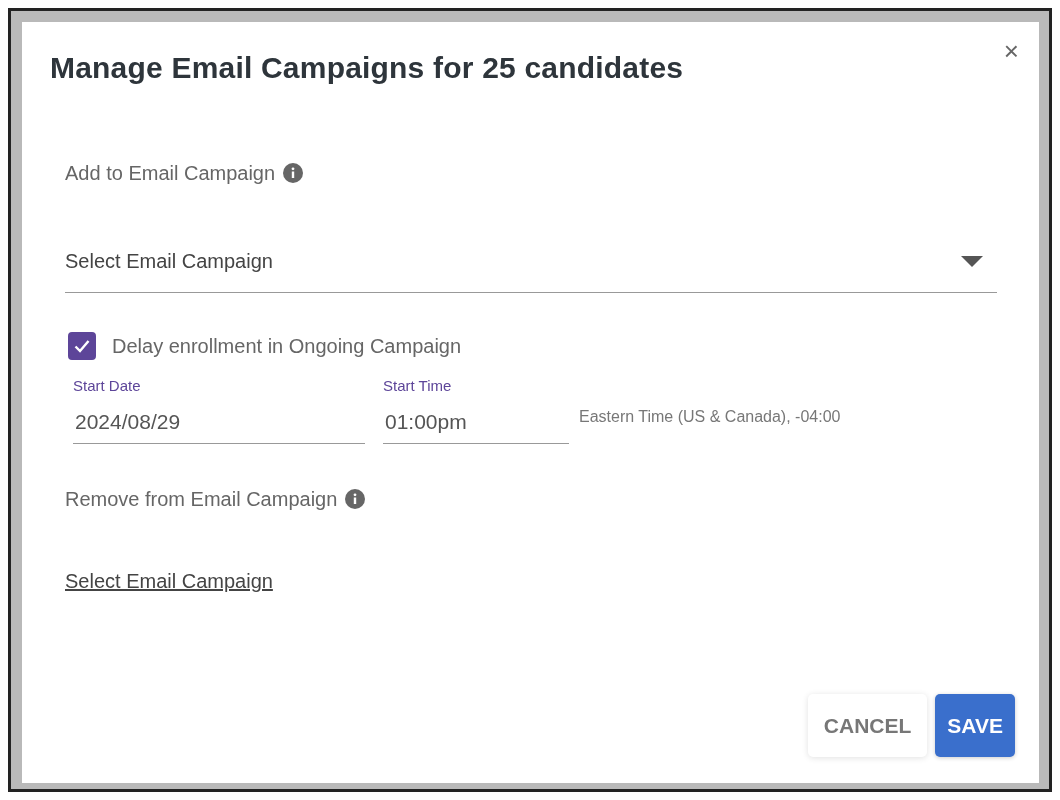 This screenshot has width=1060, height=800. What do you see at coordinates (1011, 51) in the screenshot?
I see `close-button: ×` at bounding box center [1011, 51].